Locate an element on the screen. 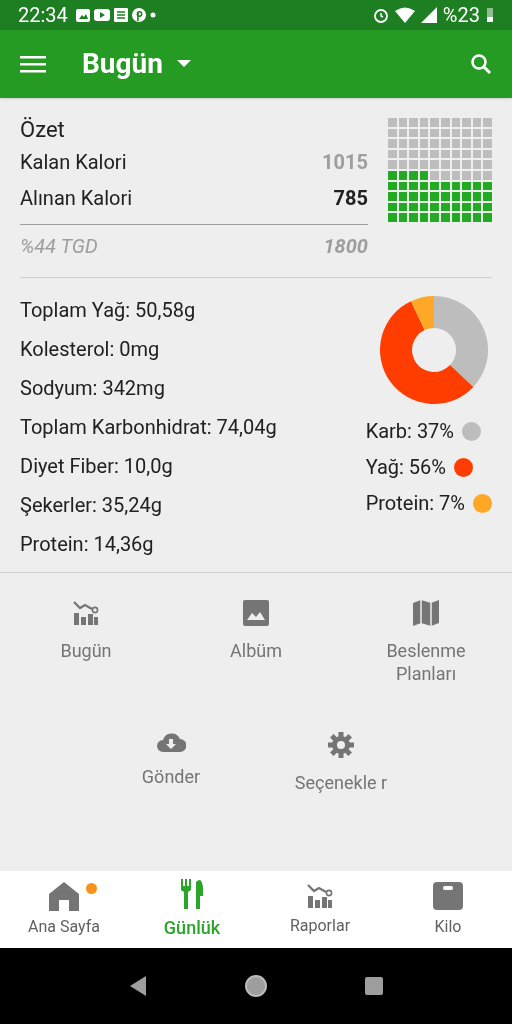  shortcut-button: Albüm is located at coordinates (256, 665).